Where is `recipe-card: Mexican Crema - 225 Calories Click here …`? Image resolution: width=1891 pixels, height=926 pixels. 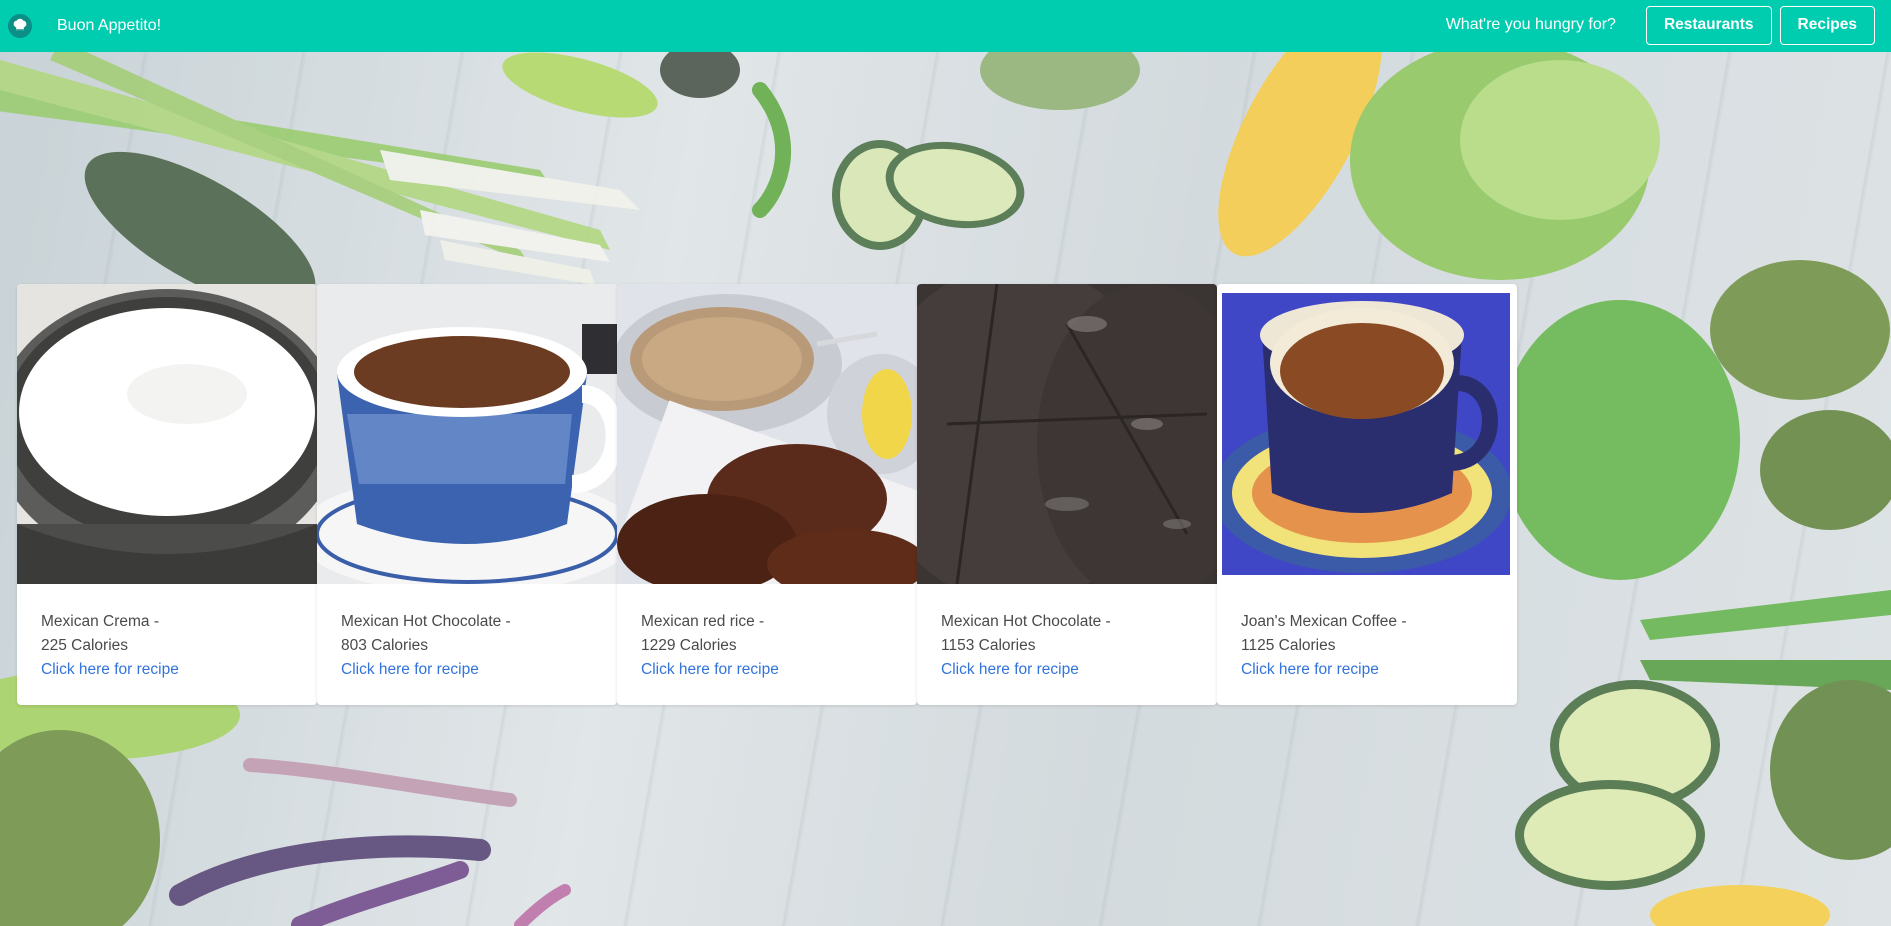
recipe-card: Mexican Crema - 225 Calories Click here … is located at coordinates (167, 494).